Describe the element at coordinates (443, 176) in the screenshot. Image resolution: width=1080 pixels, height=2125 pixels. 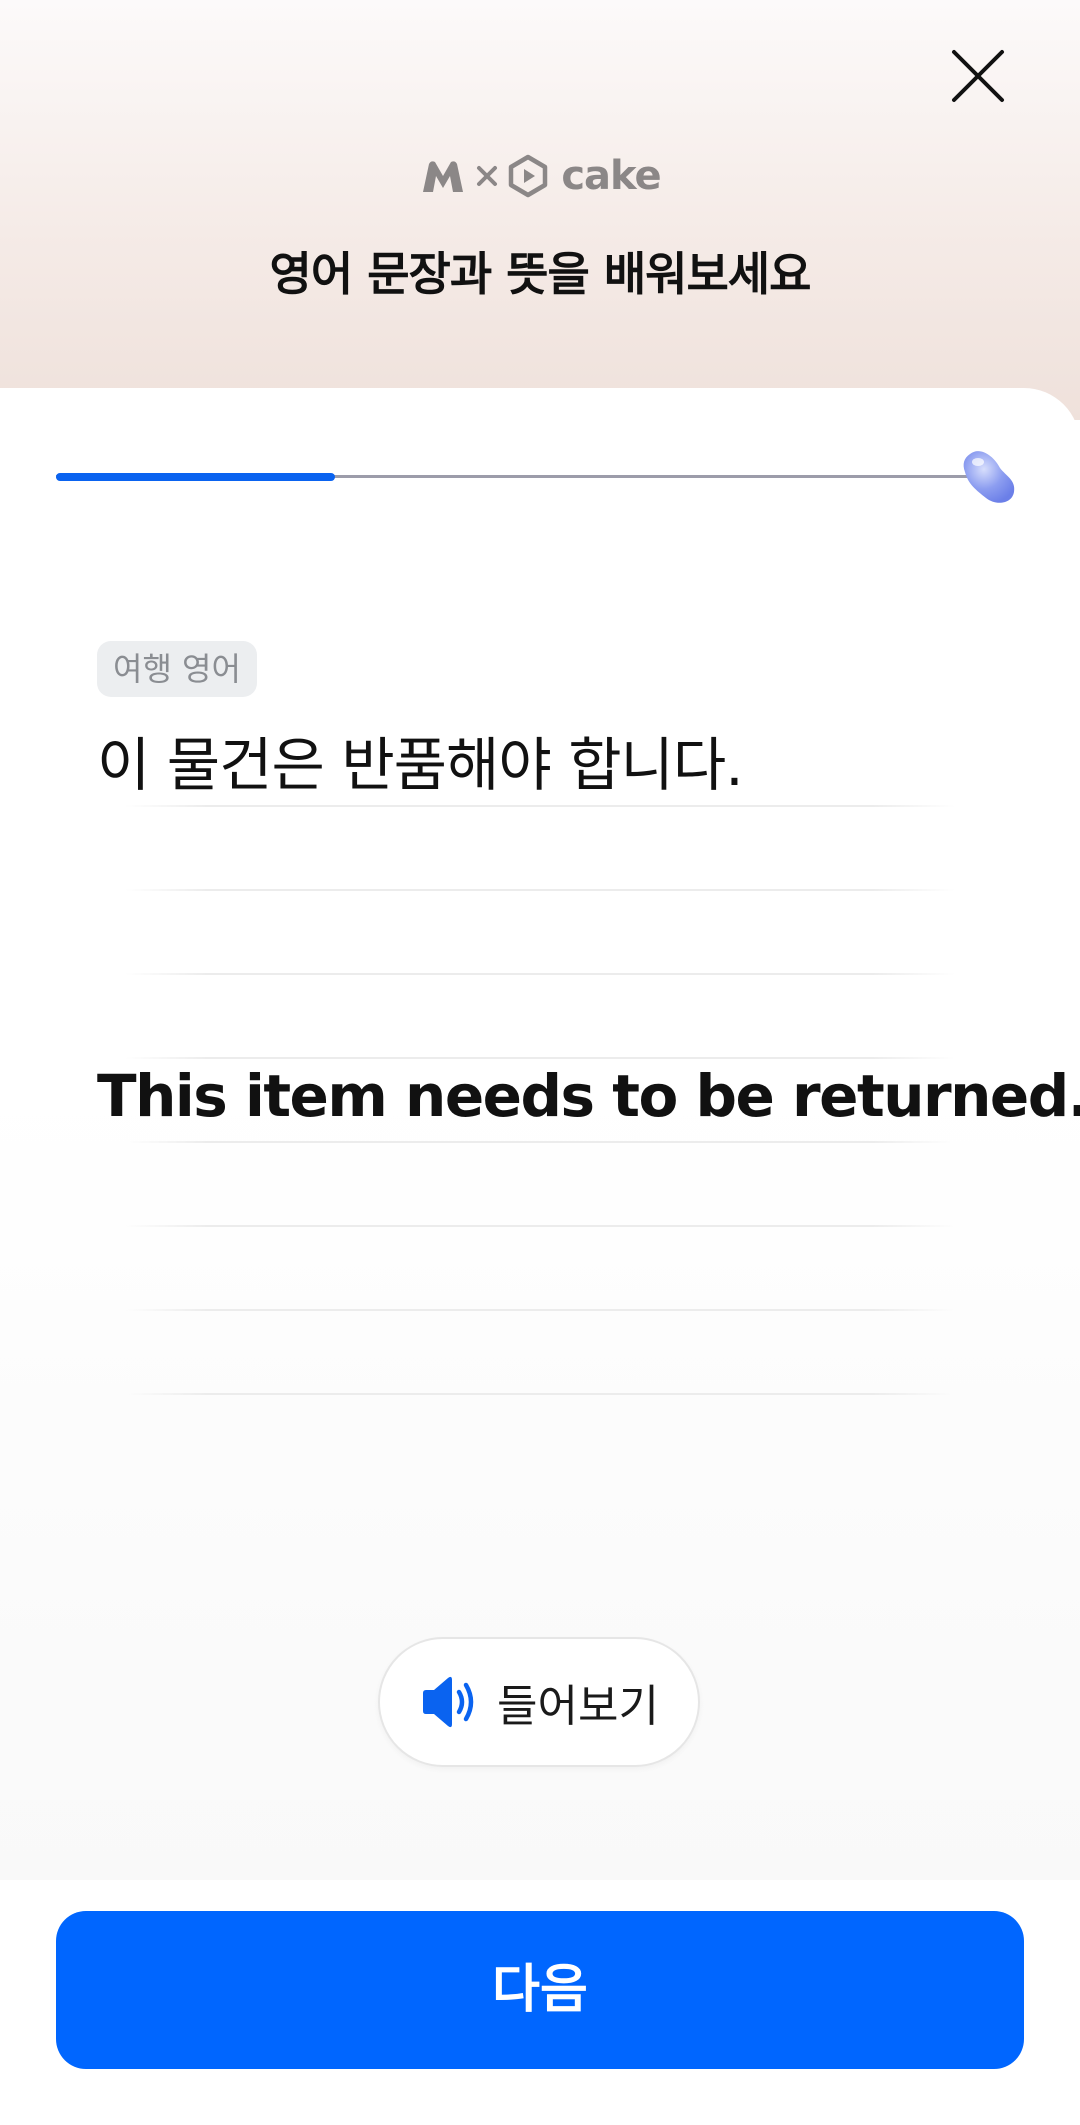
I see `m-logo-icon` at that location.